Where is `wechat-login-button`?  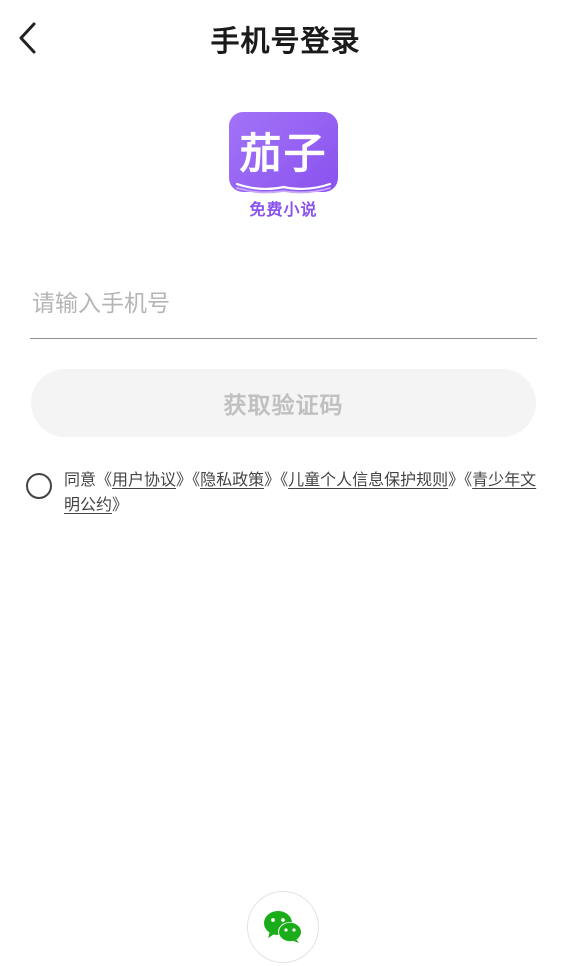
wechat-login-button is located at coordinates (283, 927).